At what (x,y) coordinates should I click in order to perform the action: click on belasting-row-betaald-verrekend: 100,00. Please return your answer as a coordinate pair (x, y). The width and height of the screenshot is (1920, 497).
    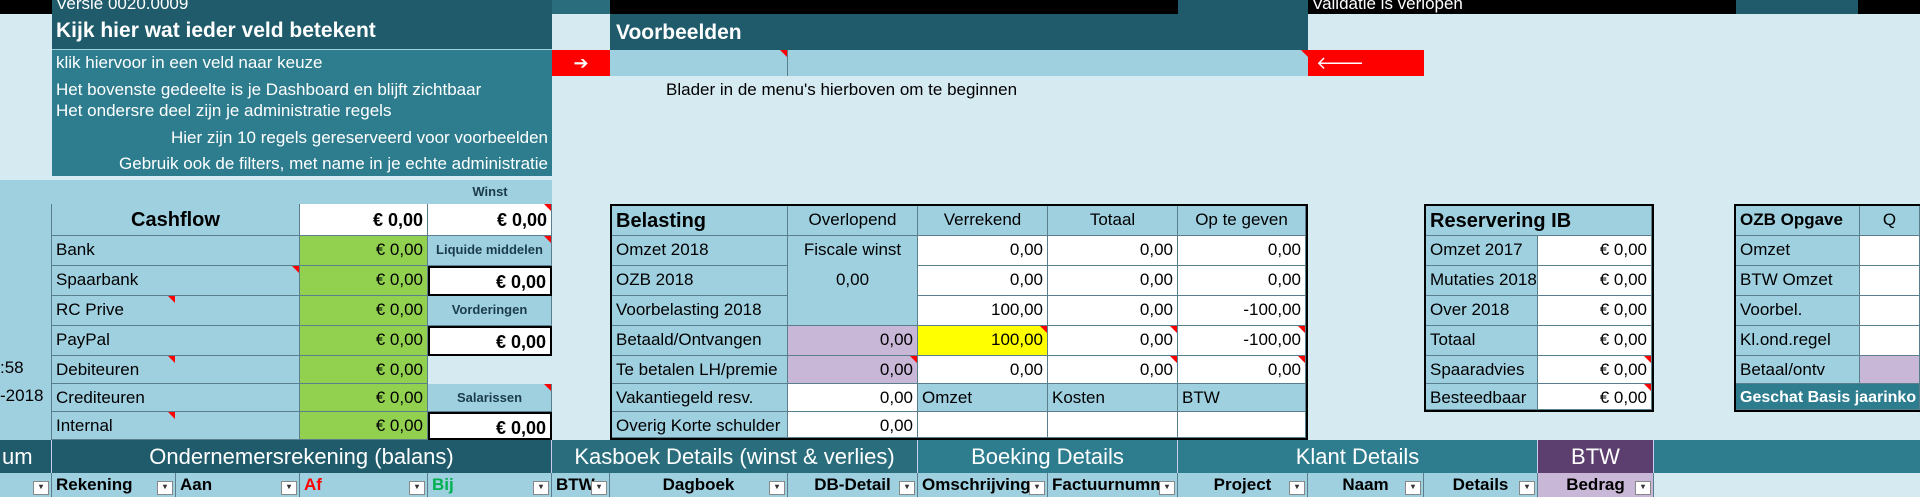
    Looking at the image, I should click on (983, 341).